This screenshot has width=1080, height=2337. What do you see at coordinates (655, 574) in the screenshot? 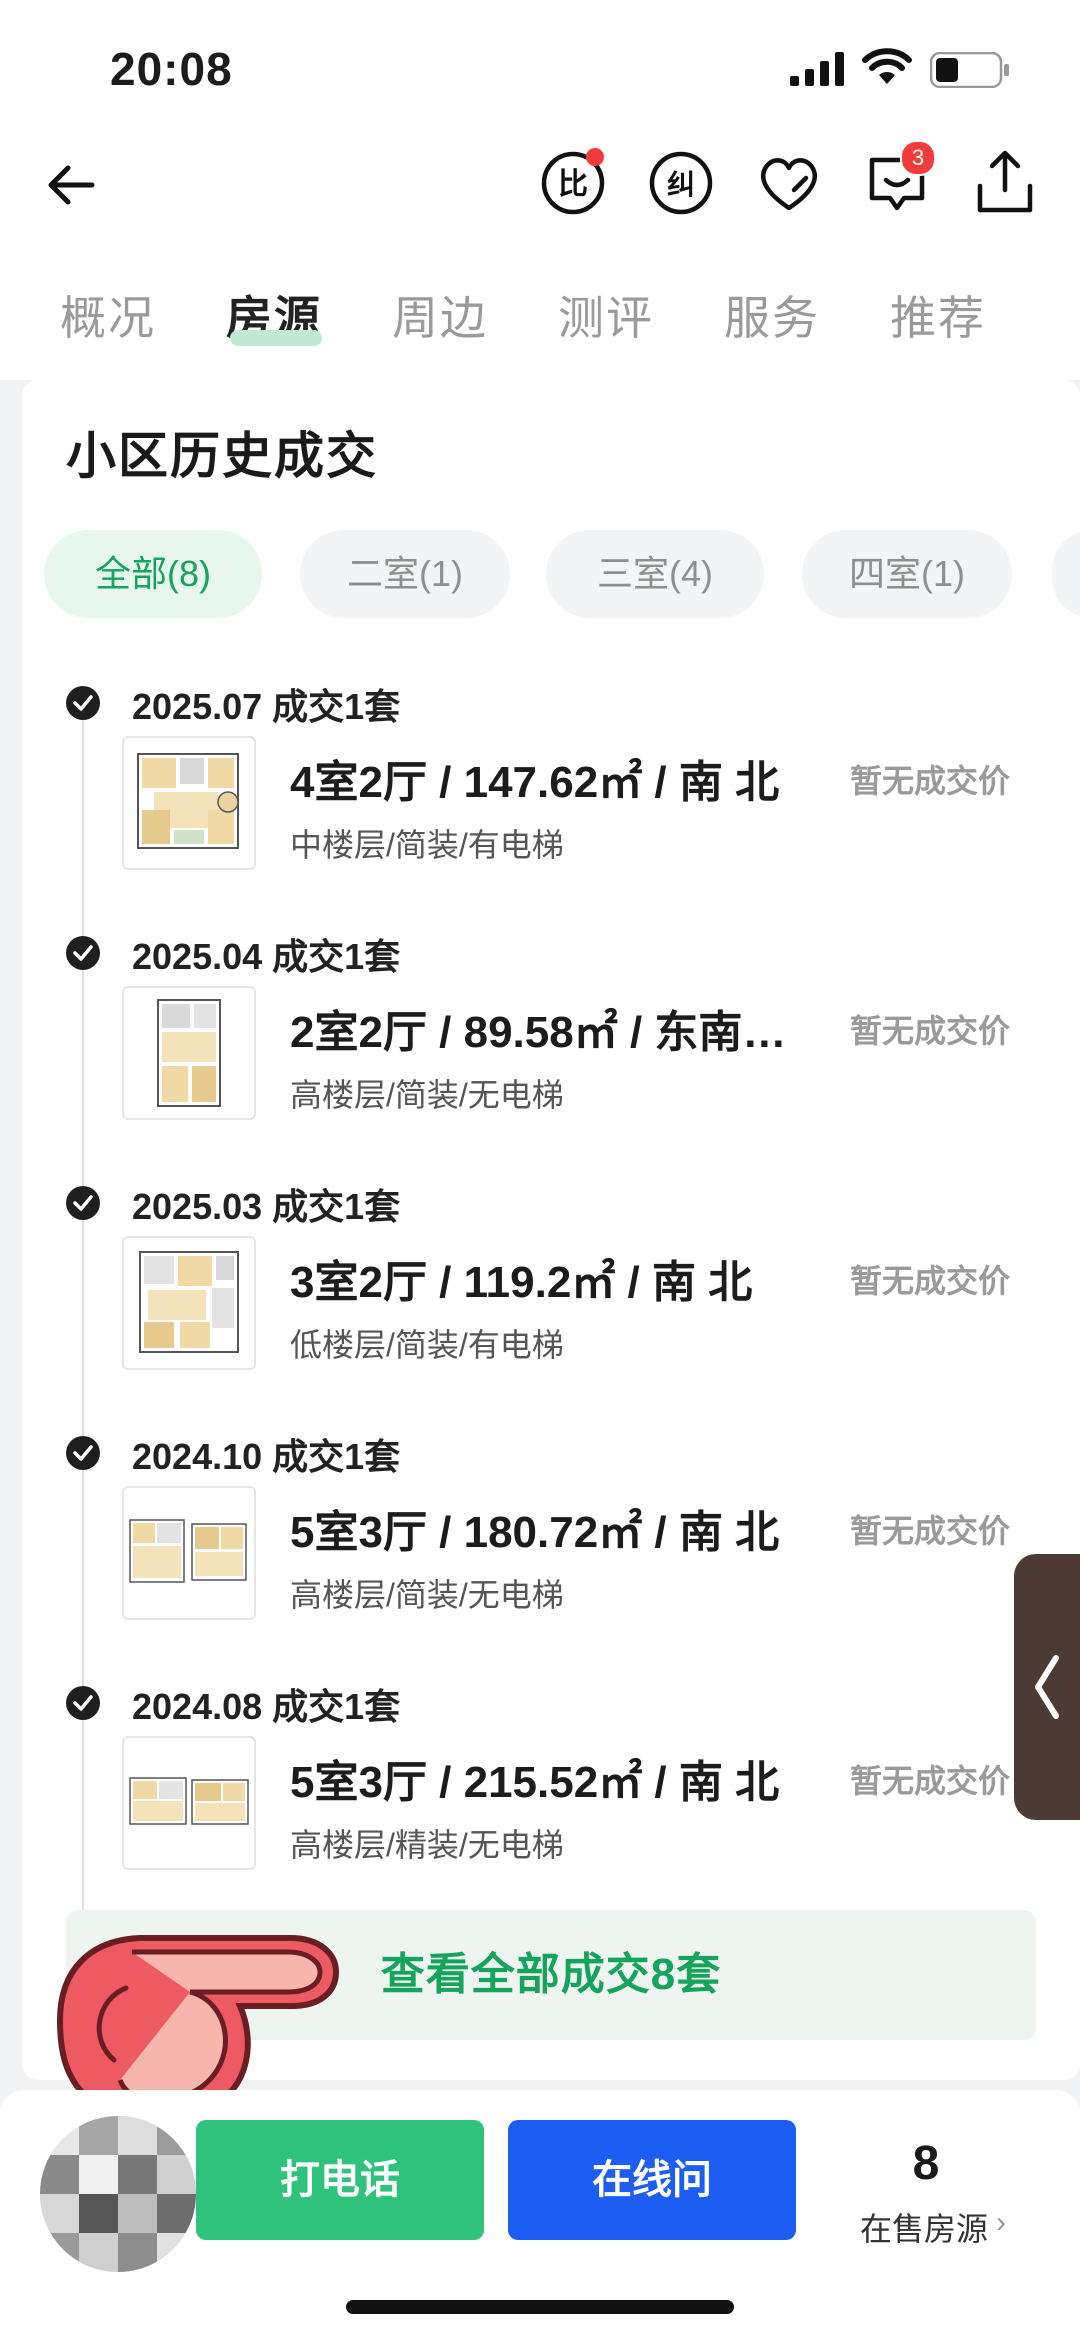
I see `filter-3room: 三室(4)` at bounding box center [655, 574].